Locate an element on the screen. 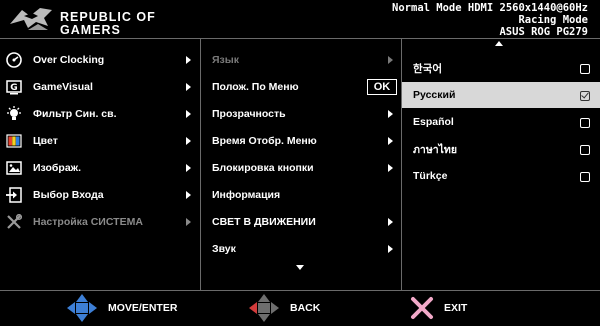 Image resolution: width=600 pixels, height=326 pixels. exit-label: EXIT is located at coordinates (456, 308).